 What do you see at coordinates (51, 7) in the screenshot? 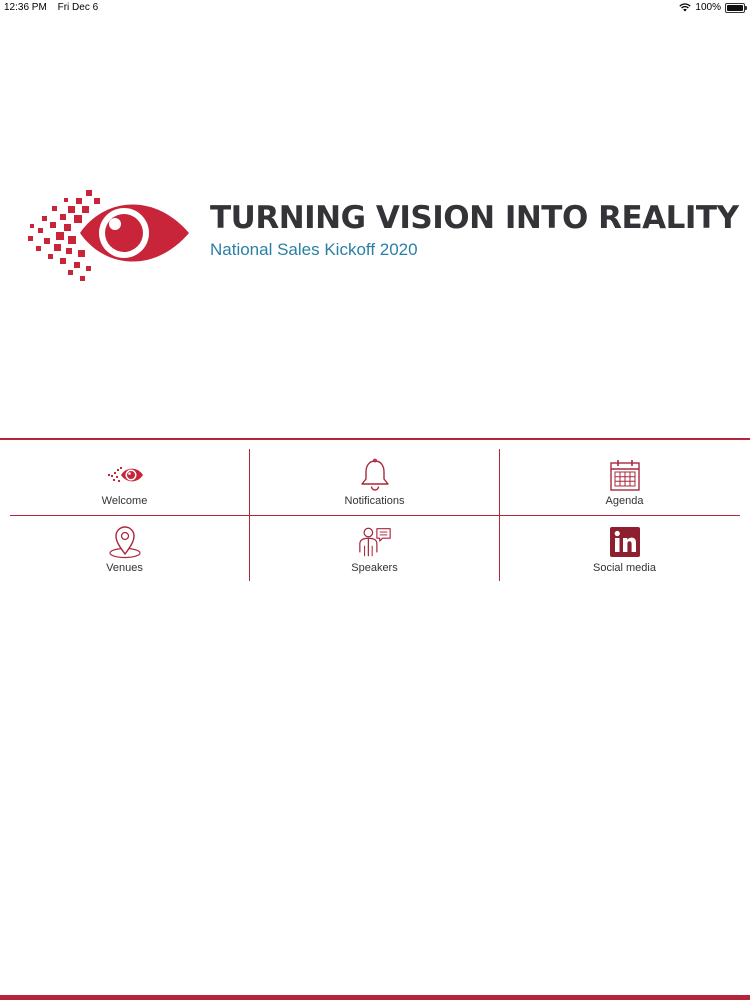
I see `status-left: 12:36 PM Fri Dec 6` at bounding box center [51, 7].